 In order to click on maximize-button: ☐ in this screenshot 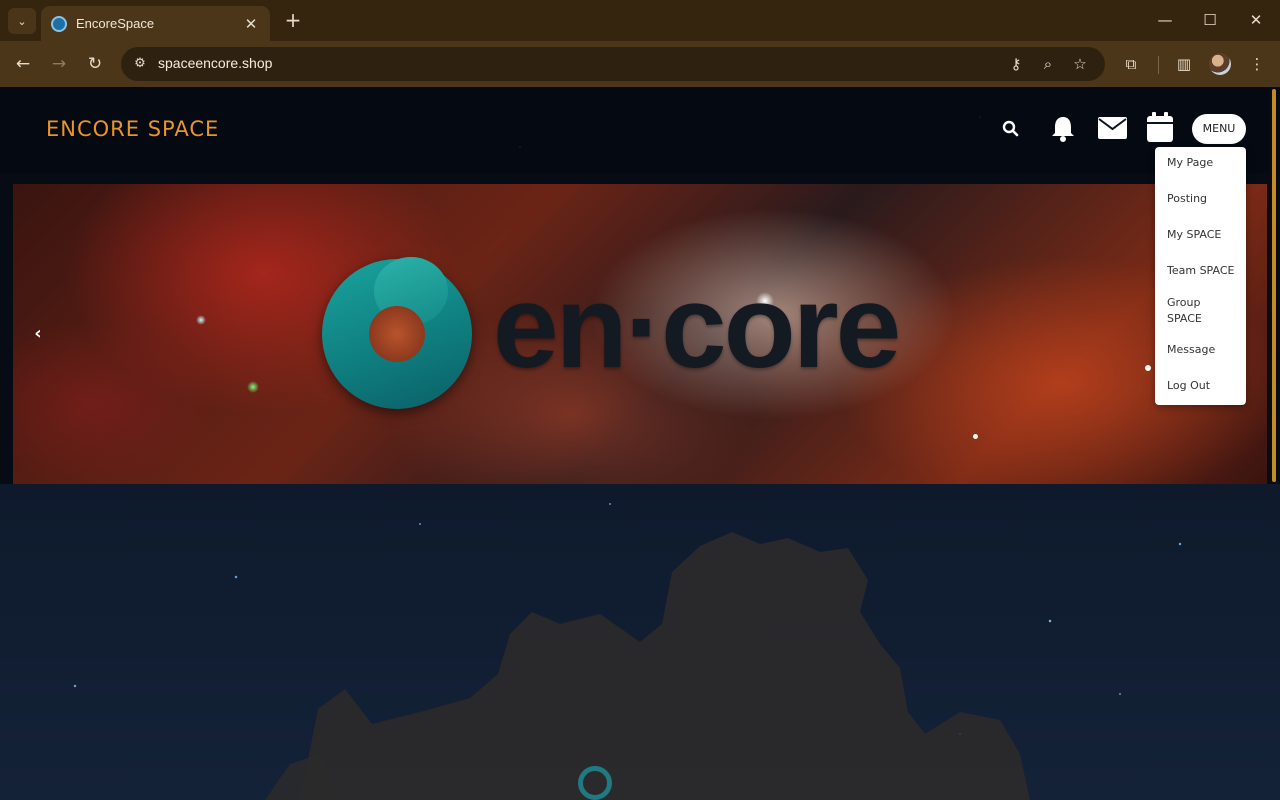, I will do `click(1210, 20)`.